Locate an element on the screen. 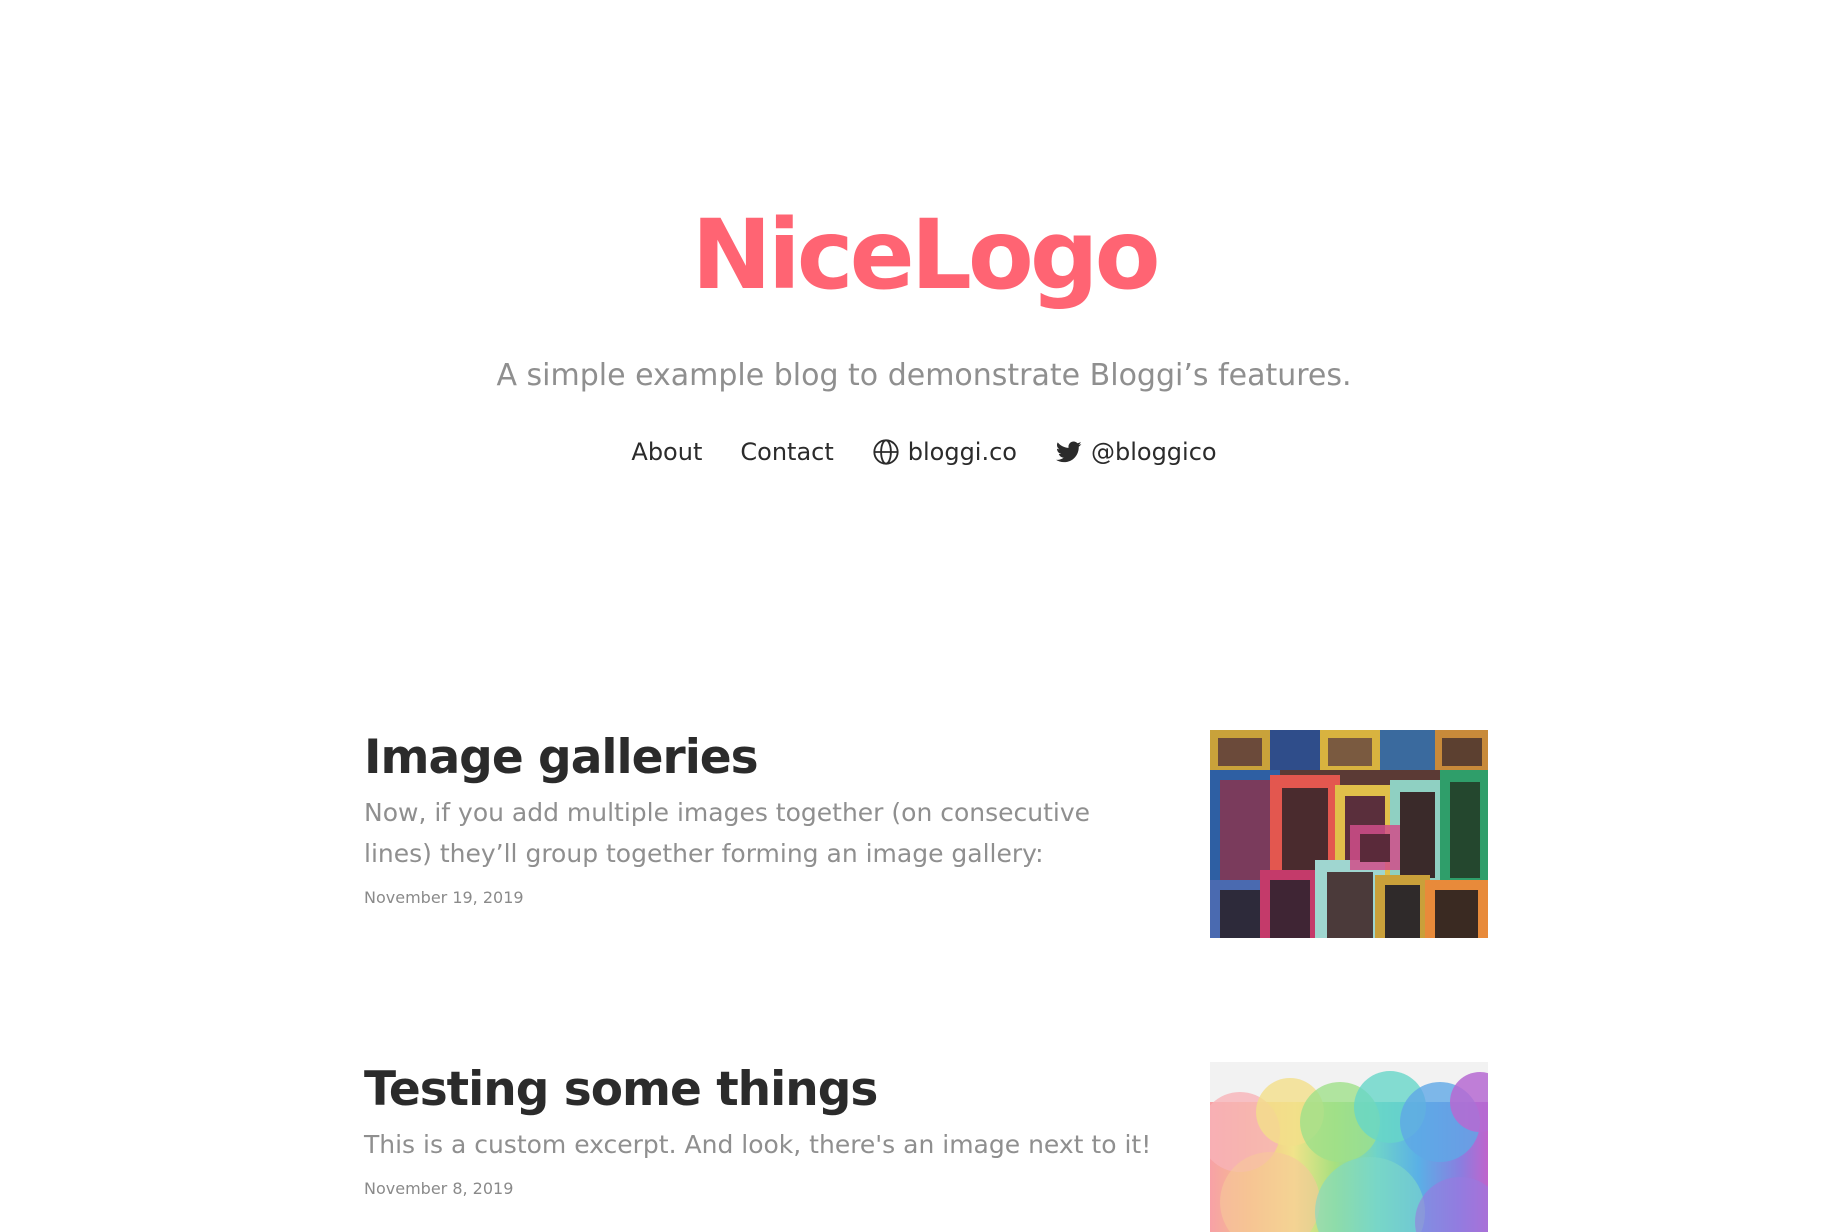 This screenshot has width=1848, height=1232. main-nav: About Contact bloggi.co @bloggico is located at coordinates (924, 452).